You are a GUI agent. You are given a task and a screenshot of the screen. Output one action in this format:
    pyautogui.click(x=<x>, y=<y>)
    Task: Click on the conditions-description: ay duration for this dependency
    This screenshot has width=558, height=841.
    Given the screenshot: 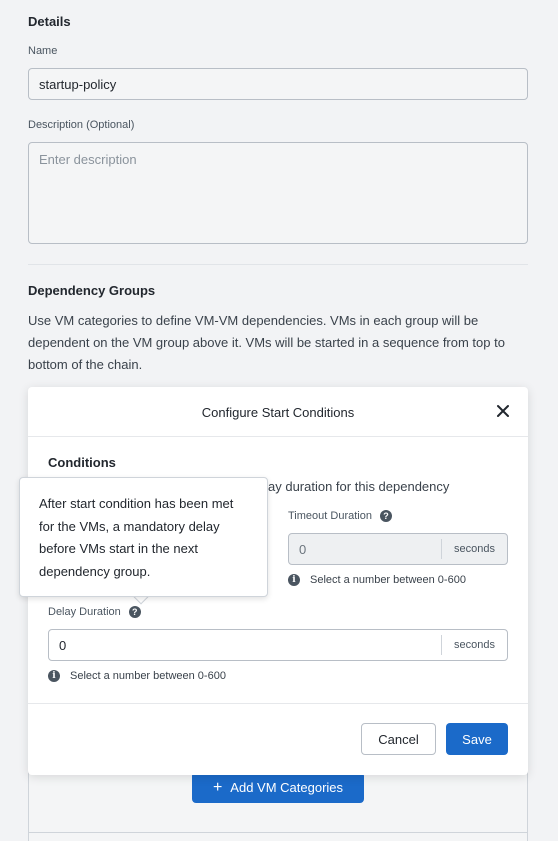 What is the action you would take?
    pyautogui.click(x=359, y=486)
    